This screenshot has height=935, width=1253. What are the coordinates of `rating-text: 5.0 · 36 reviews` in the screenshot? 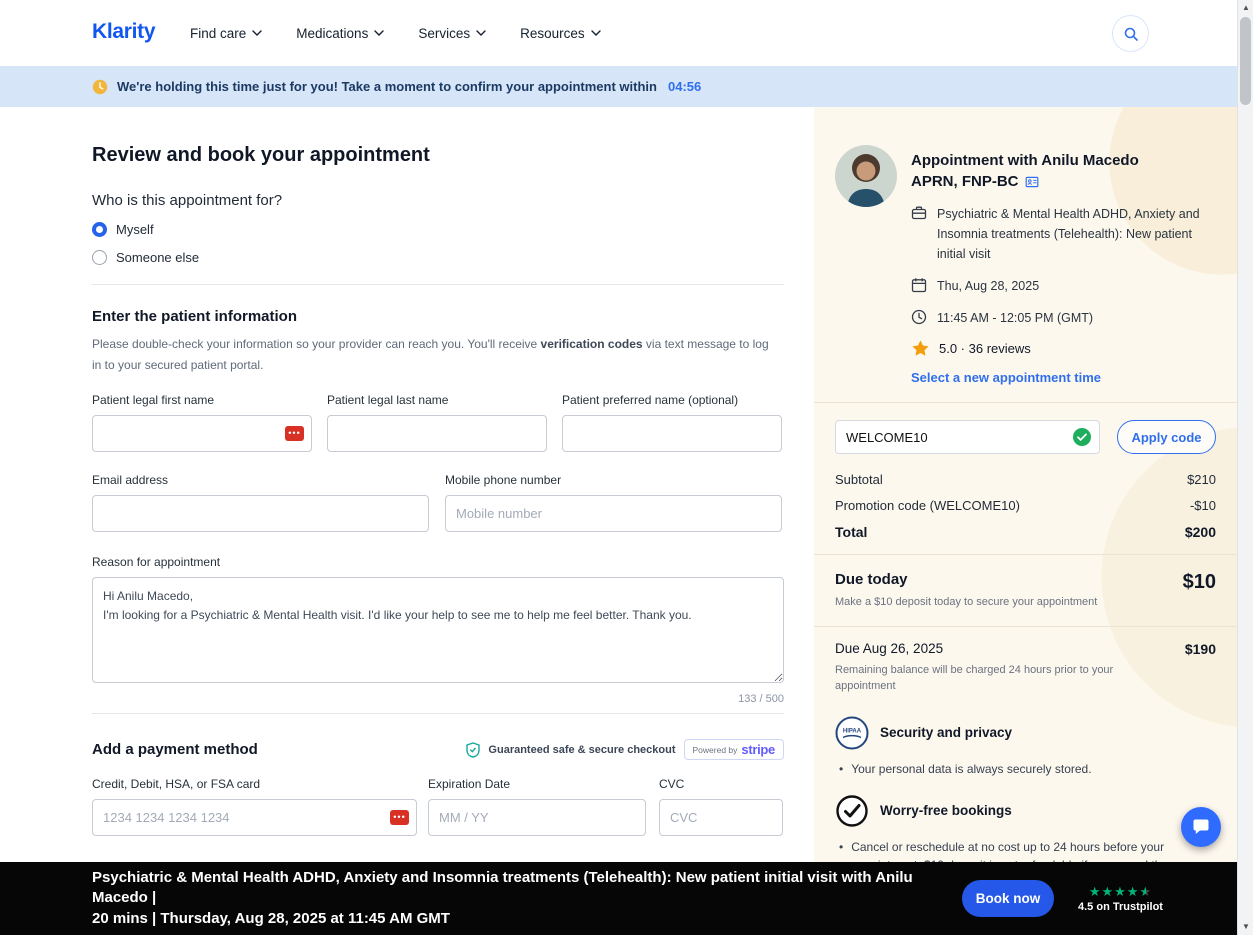 It's located at (985, 348).